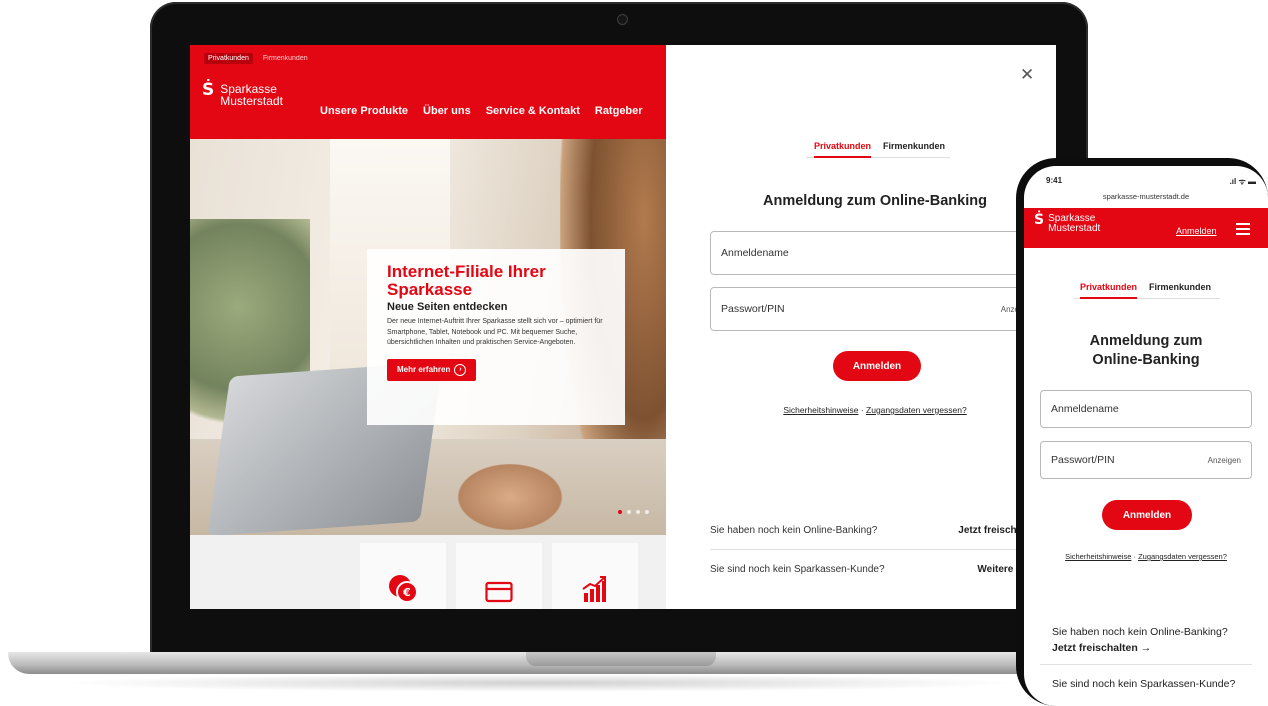 The height and width of the screenshot is (706, 1268). Describe the element at coordinates (619, 111) in the screenshot. I see `nav-item-advice: Ratgeber` at that location.